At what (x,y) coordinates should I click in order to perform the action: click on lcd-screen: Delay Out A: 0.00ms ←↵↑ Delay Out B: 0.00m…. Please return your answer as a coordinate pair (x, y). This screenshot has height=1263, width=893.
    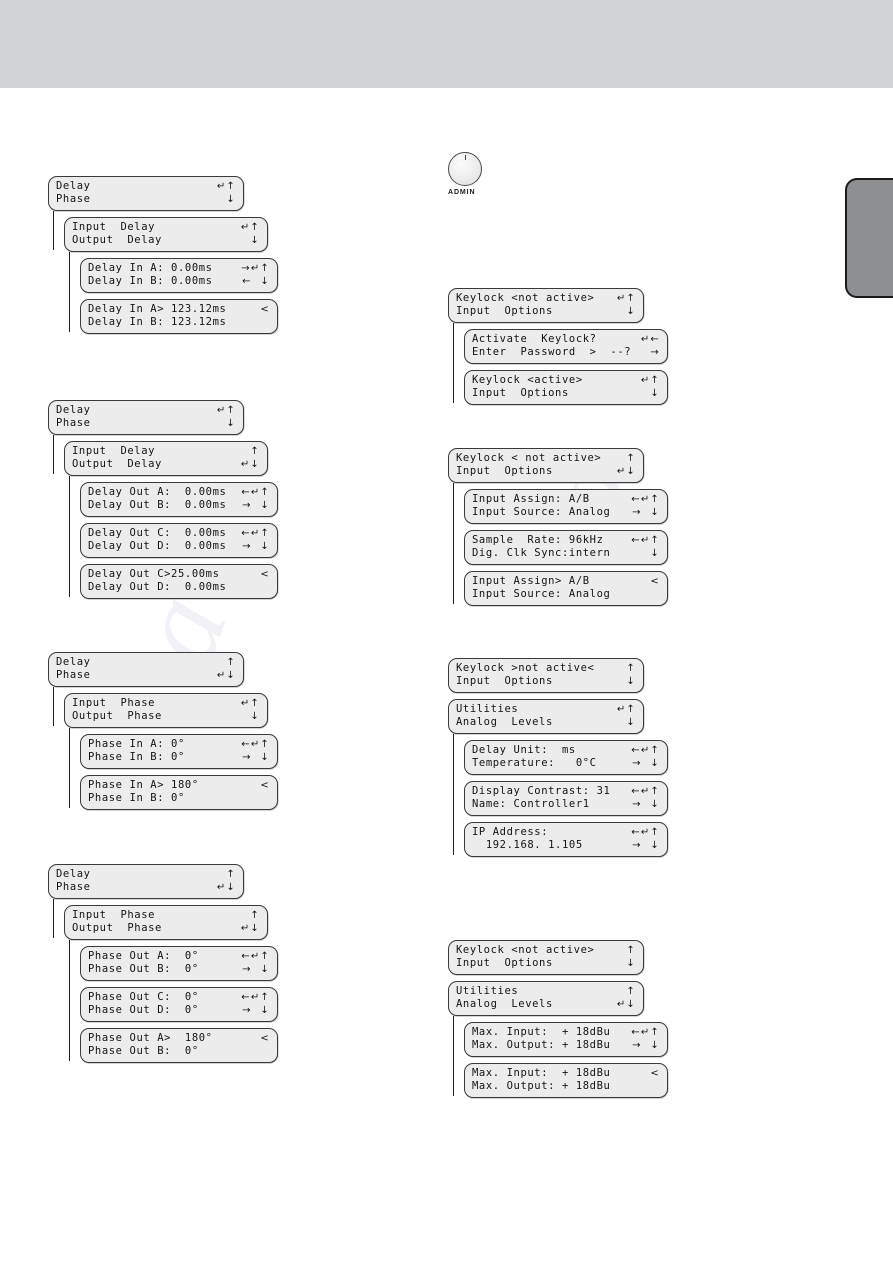
    Looking at the image, I should click on (179, 499).